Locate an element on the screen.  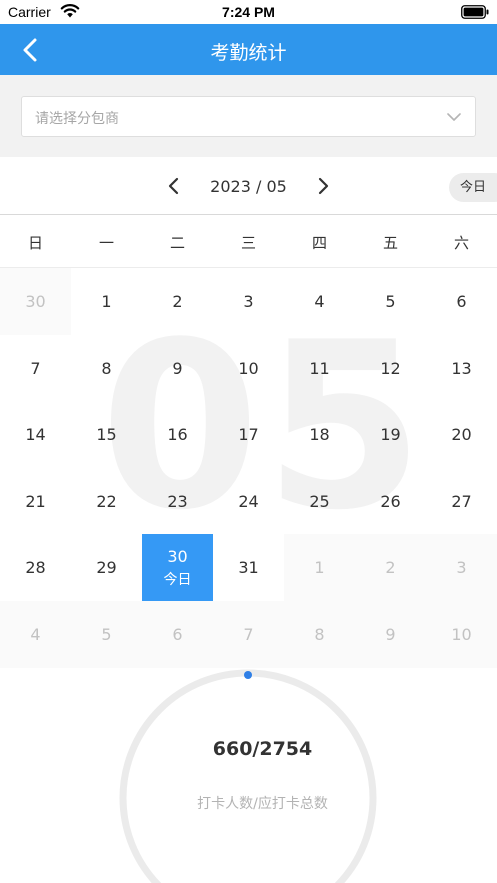
calendar-day-number: 15 is located at coordinates (106, 434).